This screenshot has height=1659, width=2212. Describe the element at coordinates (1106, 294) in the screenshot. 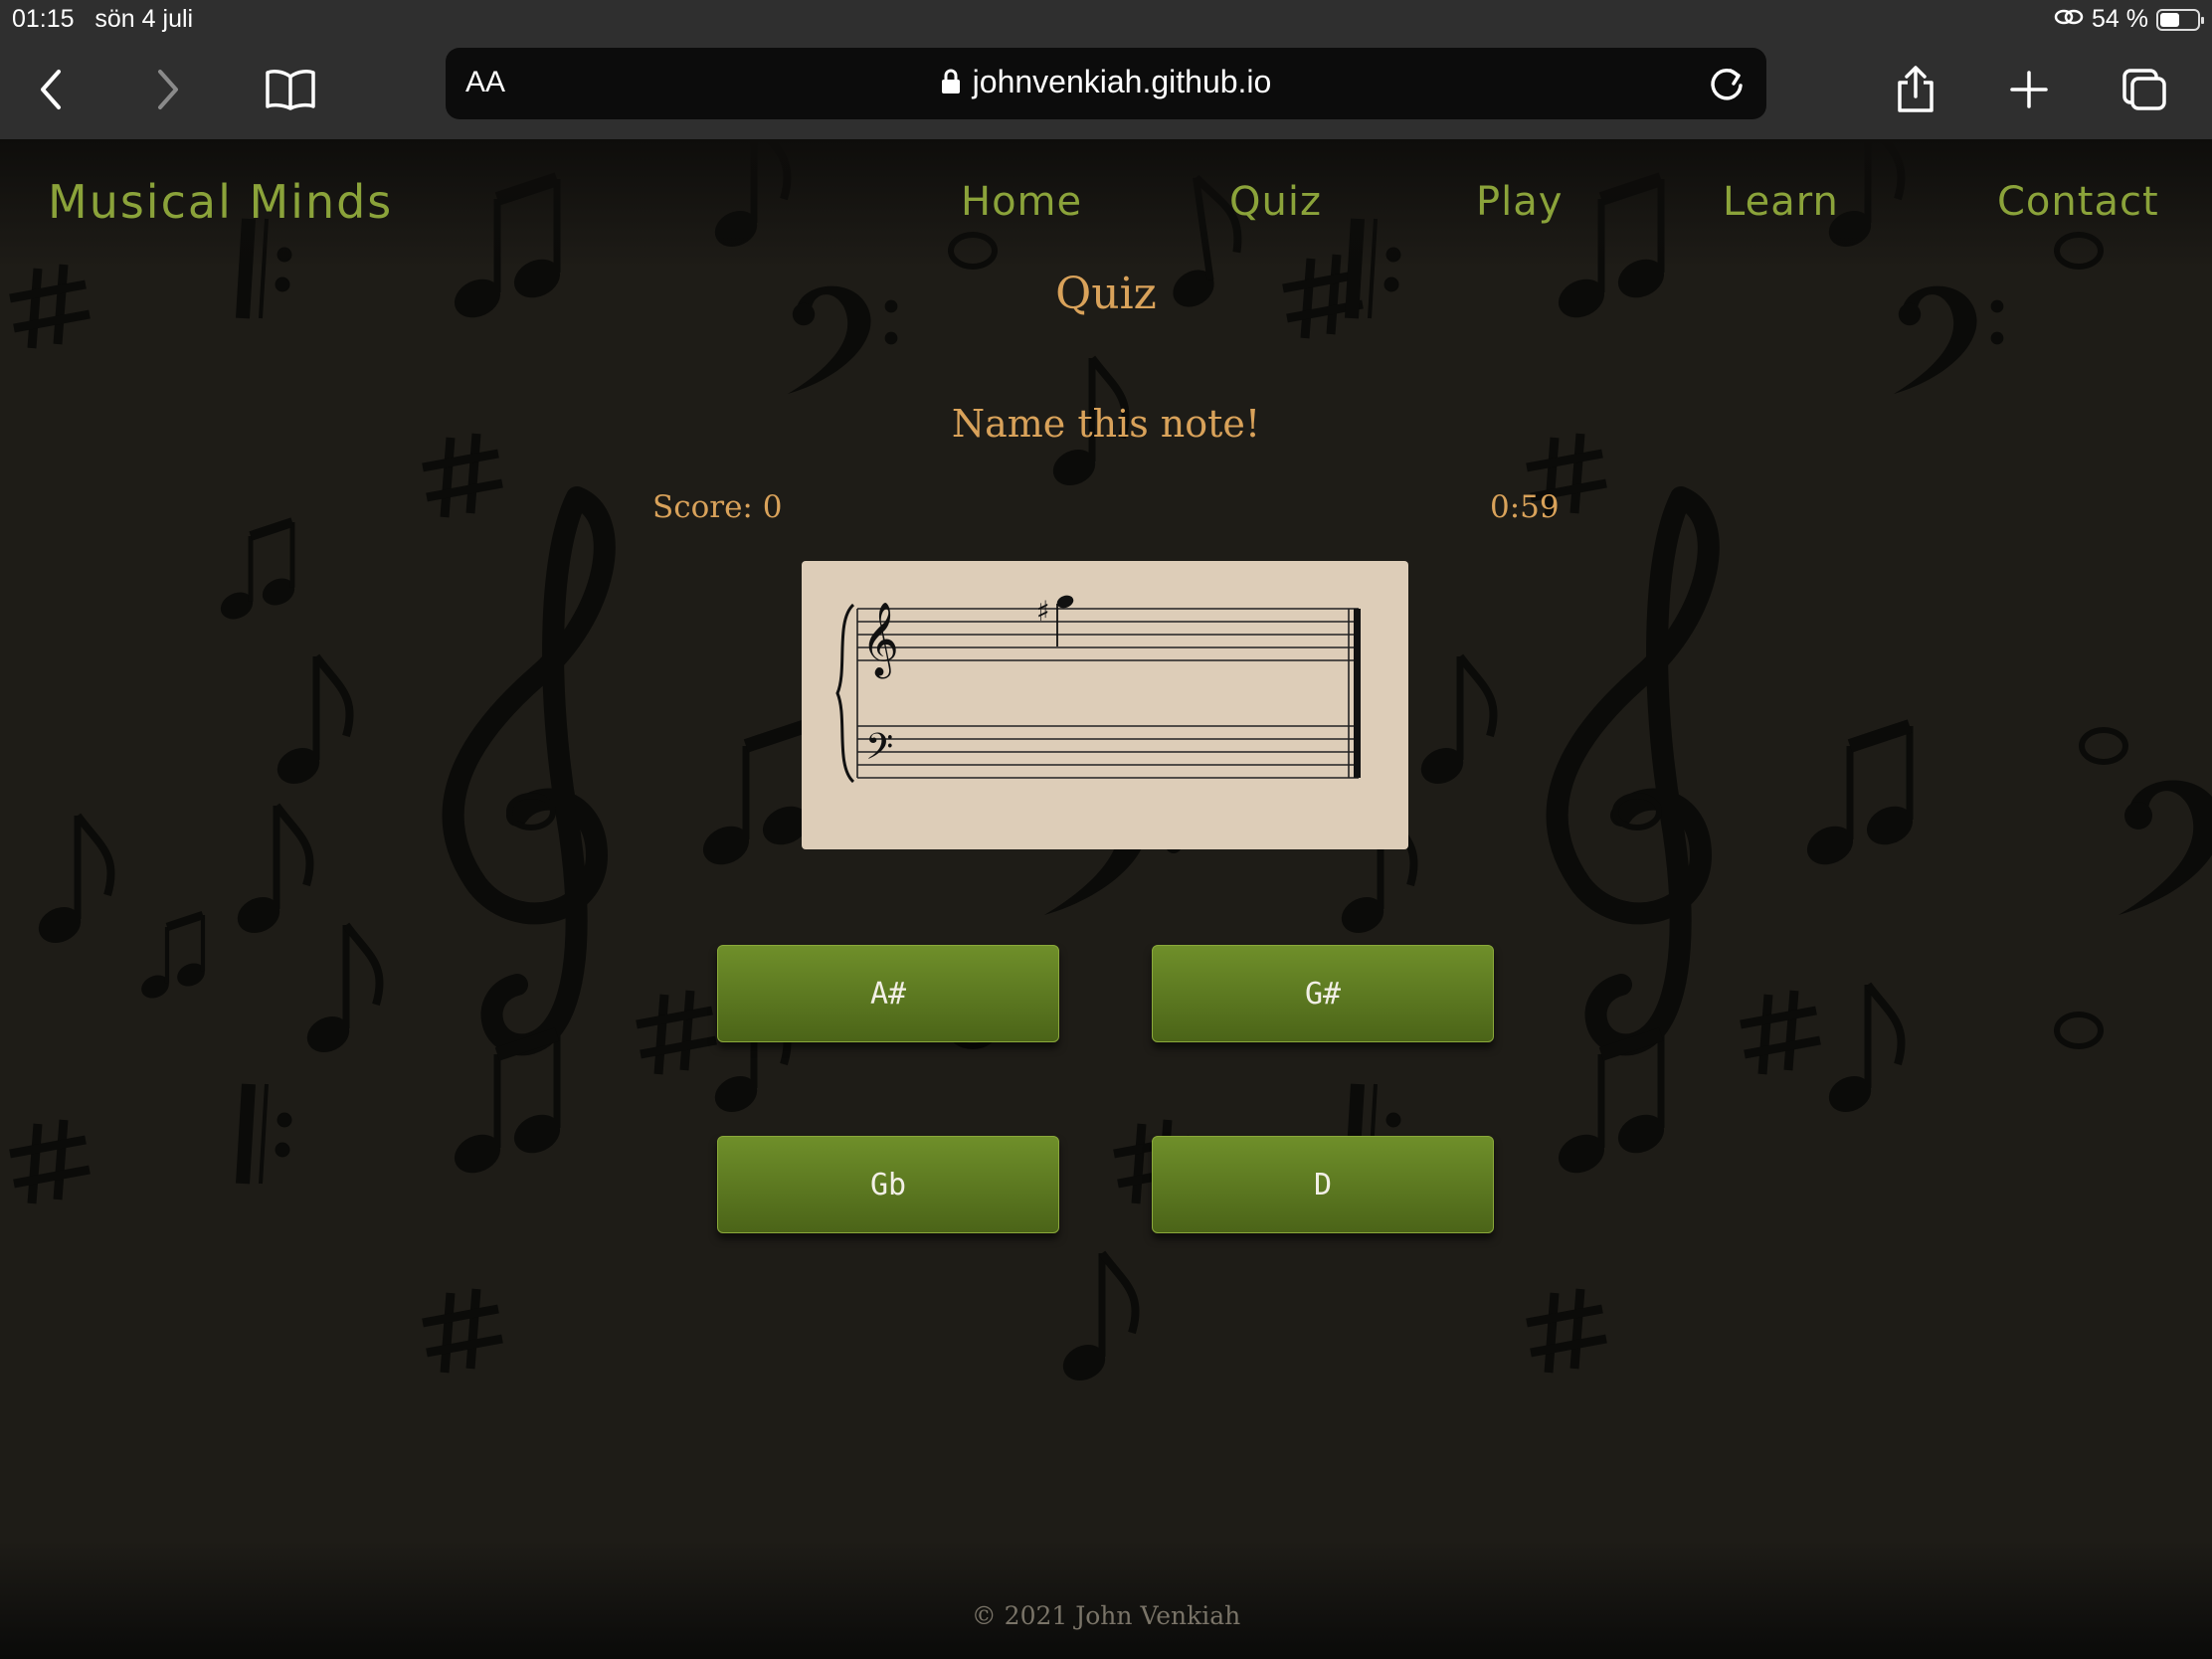

I see `page-title: Quiz` at that location.